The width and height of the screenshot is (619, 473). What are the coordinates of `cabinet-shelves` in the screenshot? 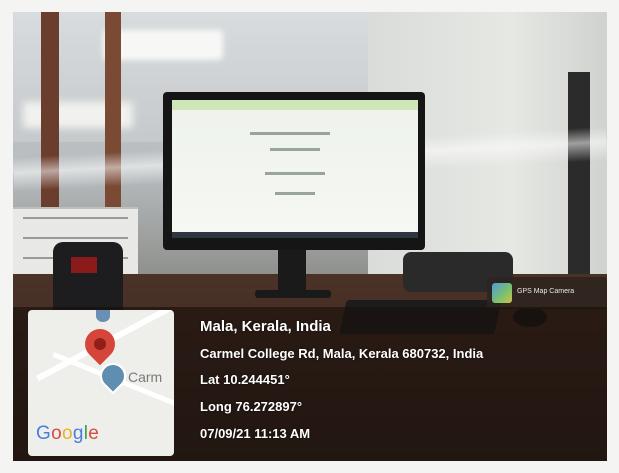 It's located at (75, 218).